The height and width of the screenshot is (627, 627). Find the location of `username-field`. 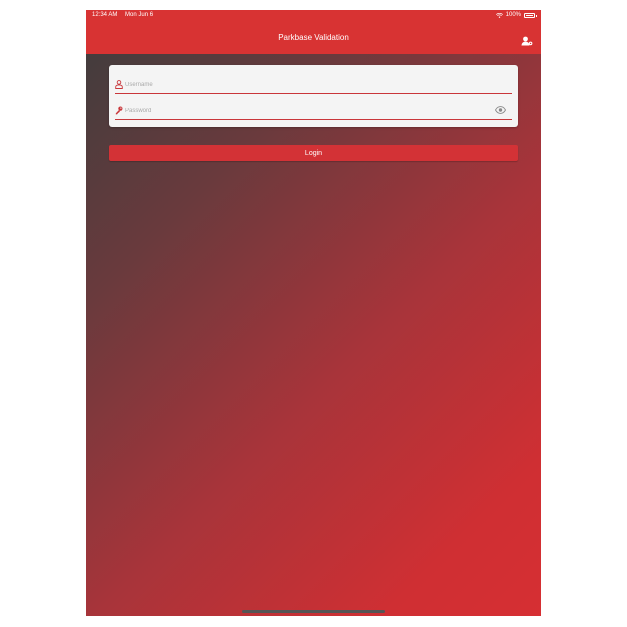

username-field is located at coordinates (313, 86).